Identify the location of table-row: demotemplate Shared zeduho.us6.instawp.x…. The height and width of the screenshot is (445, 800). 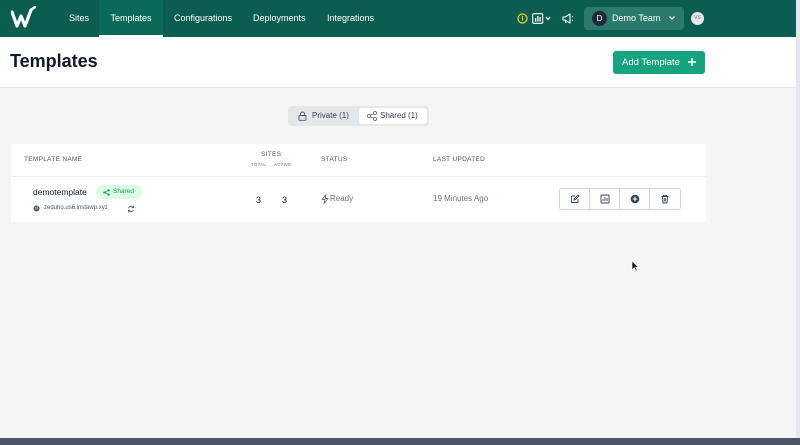
(358, 199).